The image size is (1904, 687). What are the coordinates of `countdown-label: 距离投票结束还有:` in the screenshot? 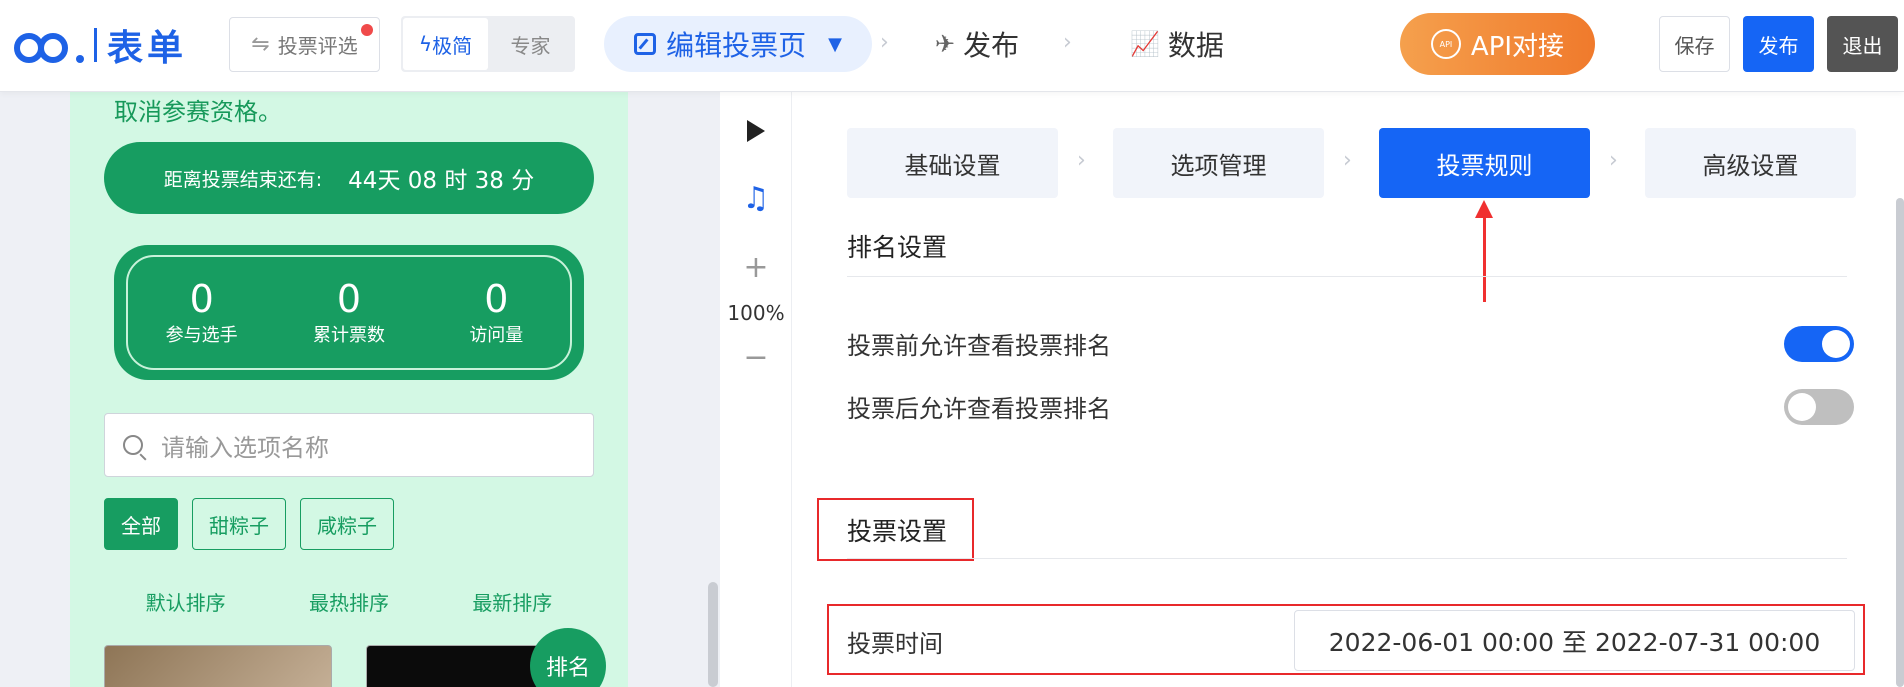 It's located at (243, 179).